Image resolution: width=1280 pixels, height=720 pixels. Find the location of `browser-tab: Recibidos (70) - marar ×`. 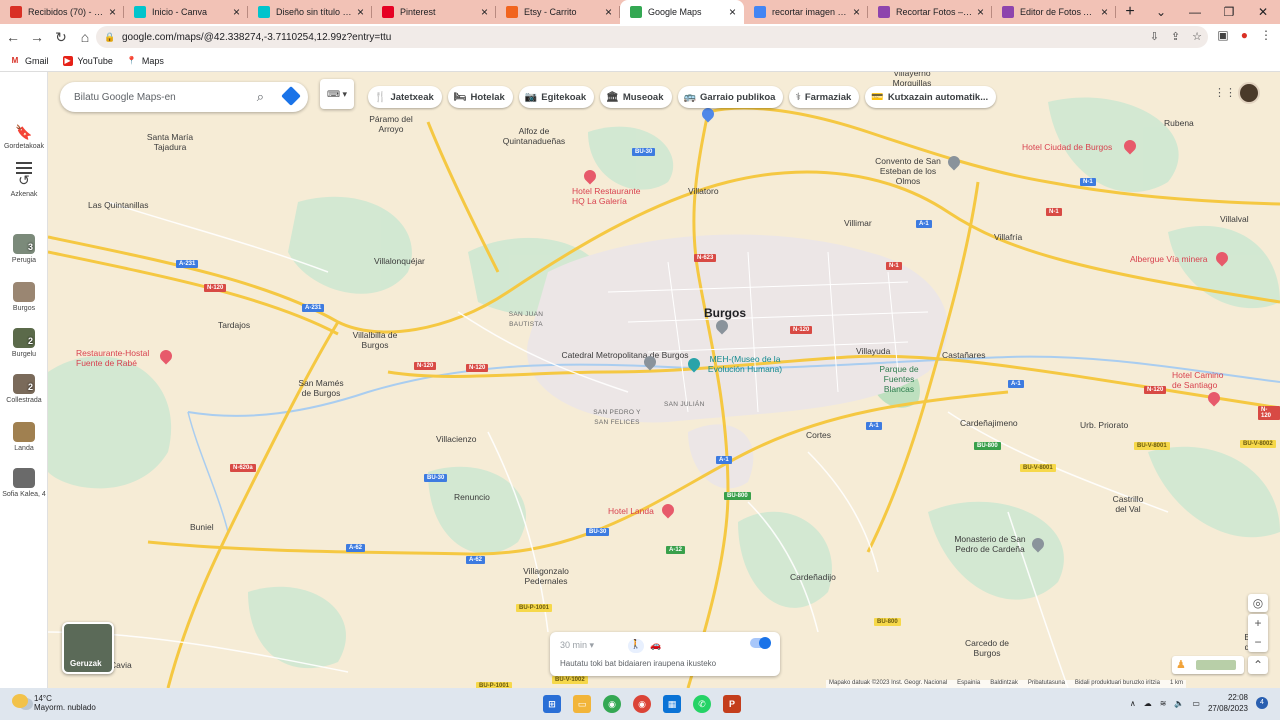

browser-tab: Recibidos (70) - marar × is located at coordinates (62, 12).